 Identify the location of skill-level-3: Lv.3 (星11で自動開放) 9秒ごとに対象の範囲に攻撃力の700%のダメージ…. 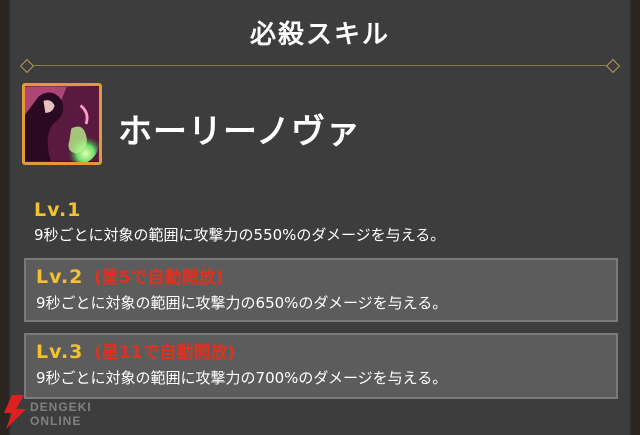
(321, 366).